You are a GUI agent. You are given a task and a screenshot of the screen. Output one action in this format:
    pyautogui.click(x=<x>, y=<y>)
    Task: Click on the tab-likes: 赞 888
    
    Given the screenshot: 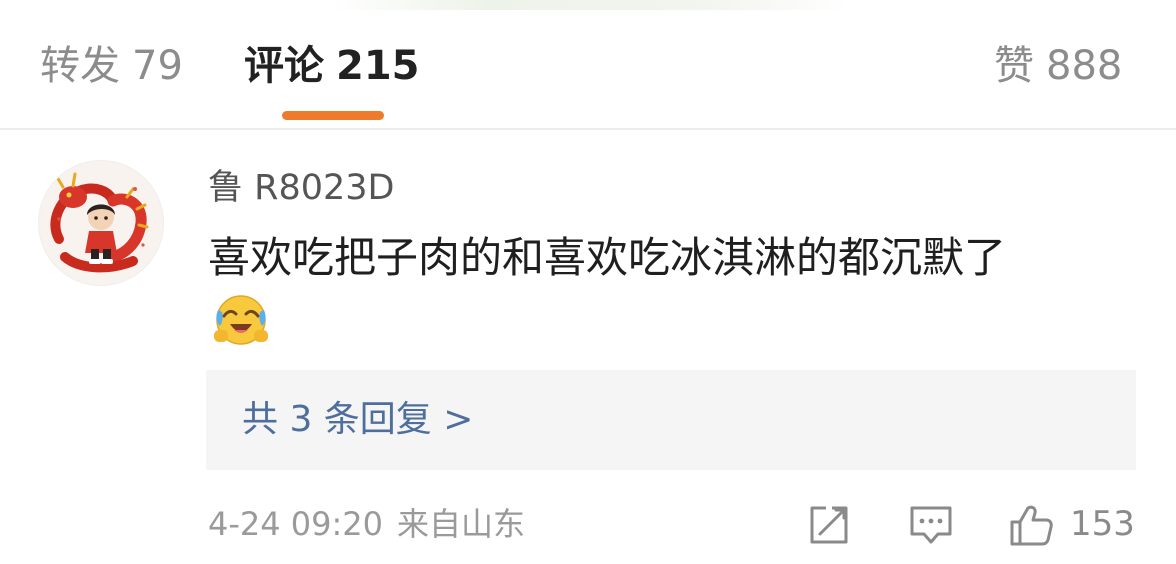 What is the action you would take?
    pyautogui.click(x=1058, y=66)
    